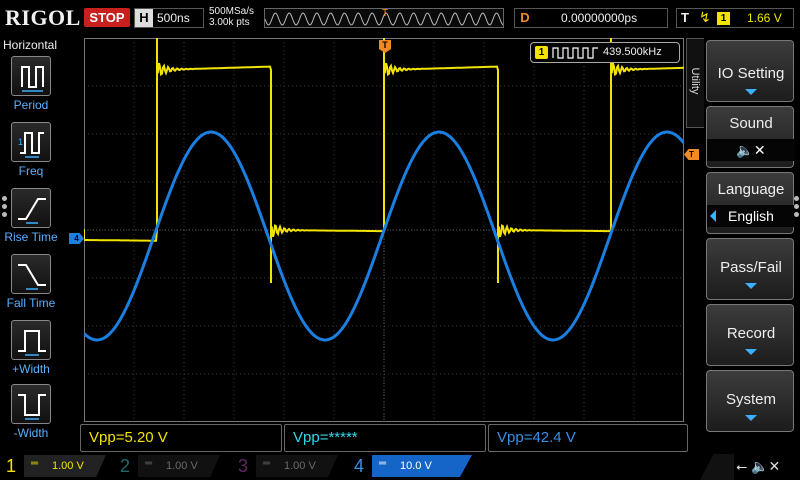  What do you see at coordinates (144, 18) in the screenshot?
I see `horizontal-label: H` at bounding box center [144, 18].